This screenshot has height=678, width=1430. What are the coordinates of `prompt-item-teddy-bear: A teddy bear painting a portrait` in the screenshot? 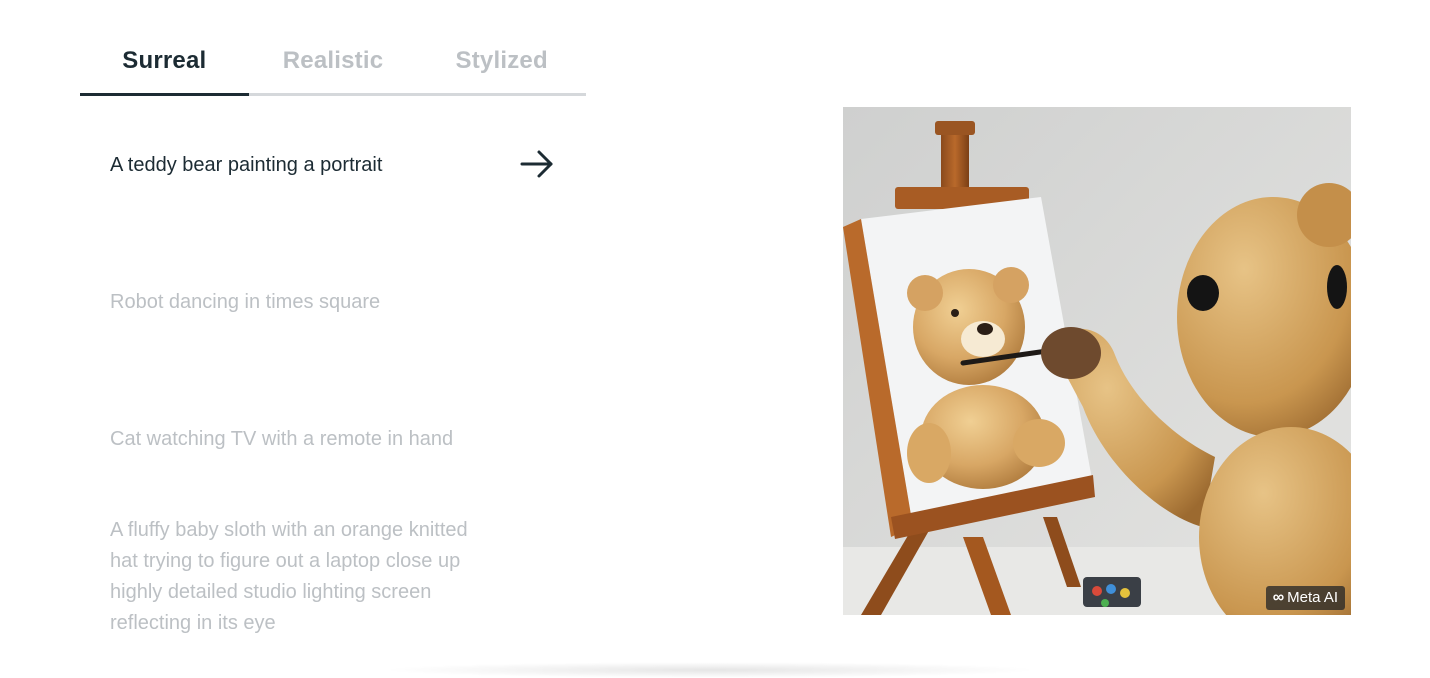 It's located at (340, 165).